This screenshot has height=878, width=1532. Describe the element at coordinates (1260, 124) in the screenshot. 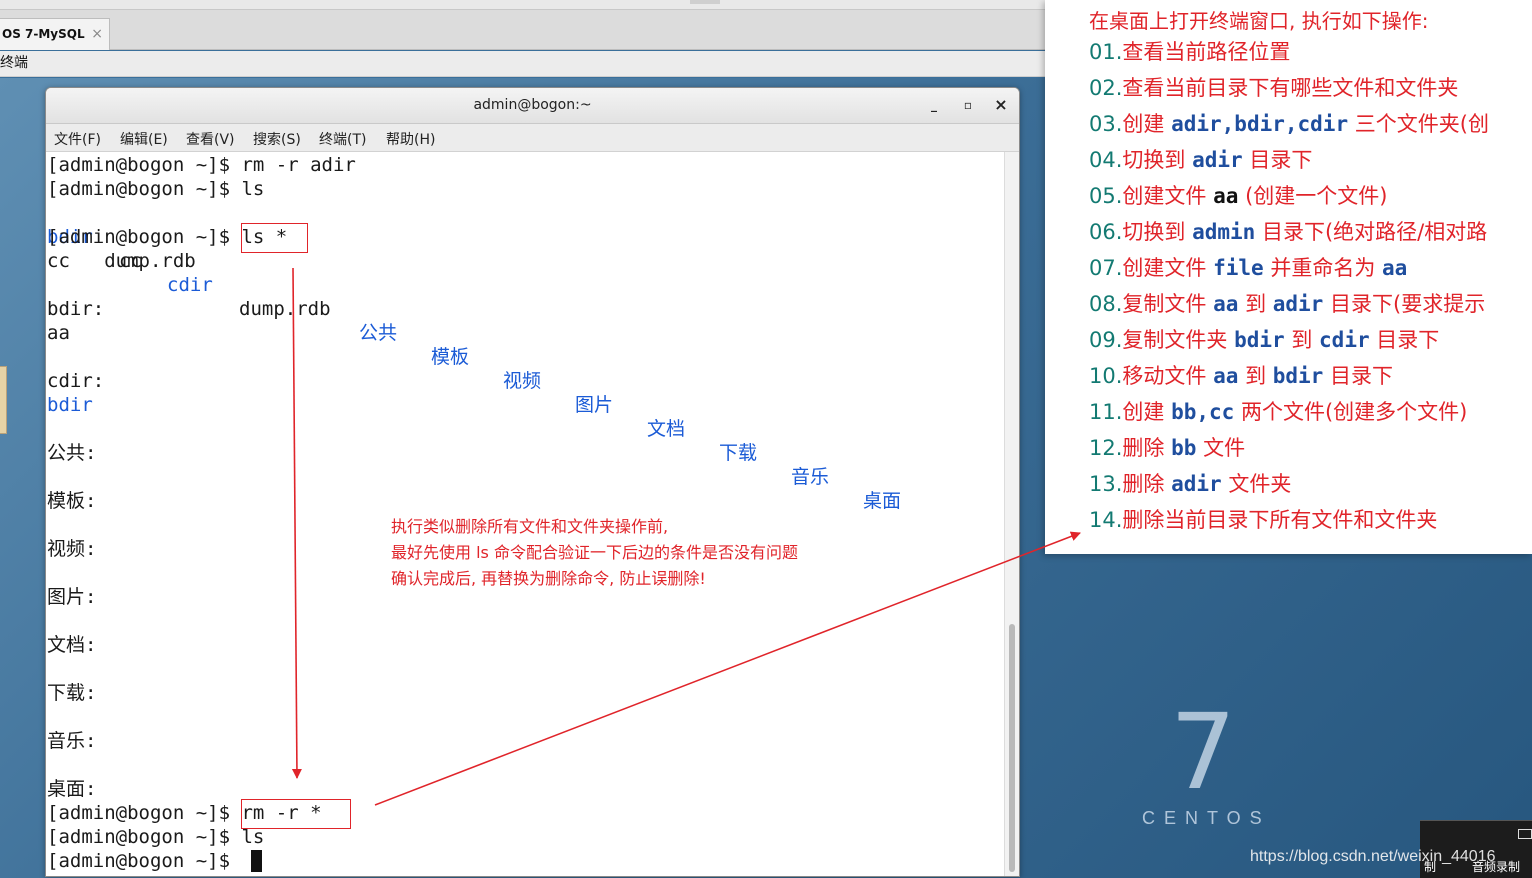

I see `task-command: adir,bdir,cdir` at that location.